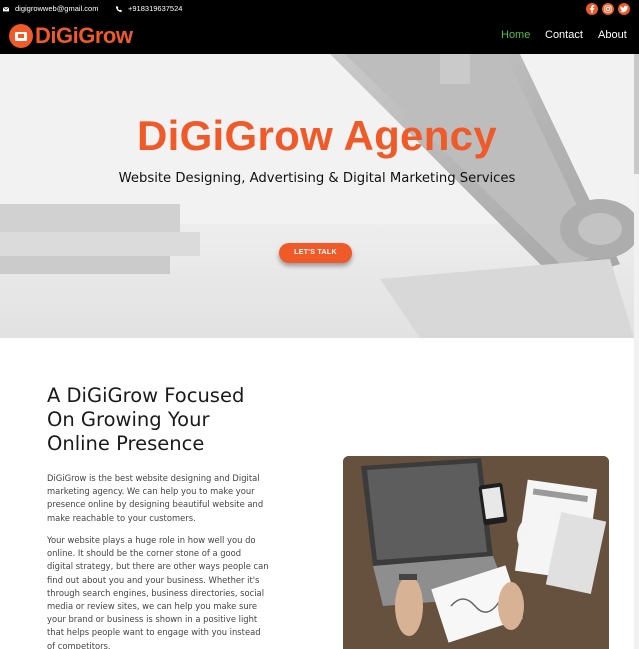 Image resolution: width=639 pixels, height=649 pixels. Describe the element at coordinates (624, 9) in the screenshot. I see `twitter-icon` at that location.